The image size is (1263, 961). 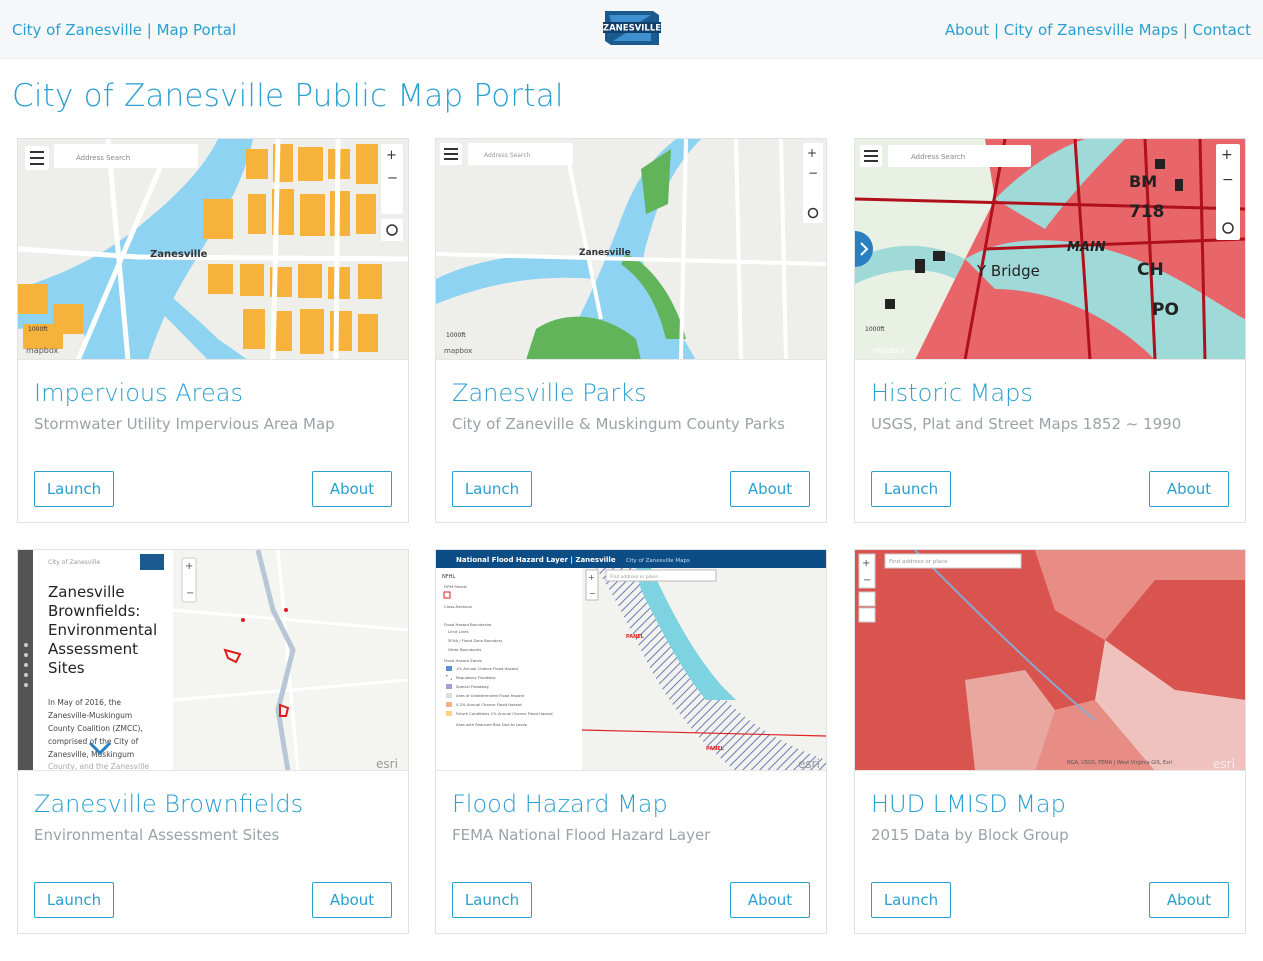 I want to click on svg-text: FIRM Panels, so click(x=455, y=586).